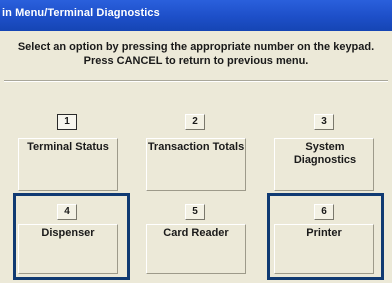  I want to click on option-dispenser: Dispenser, so click(68, 249).